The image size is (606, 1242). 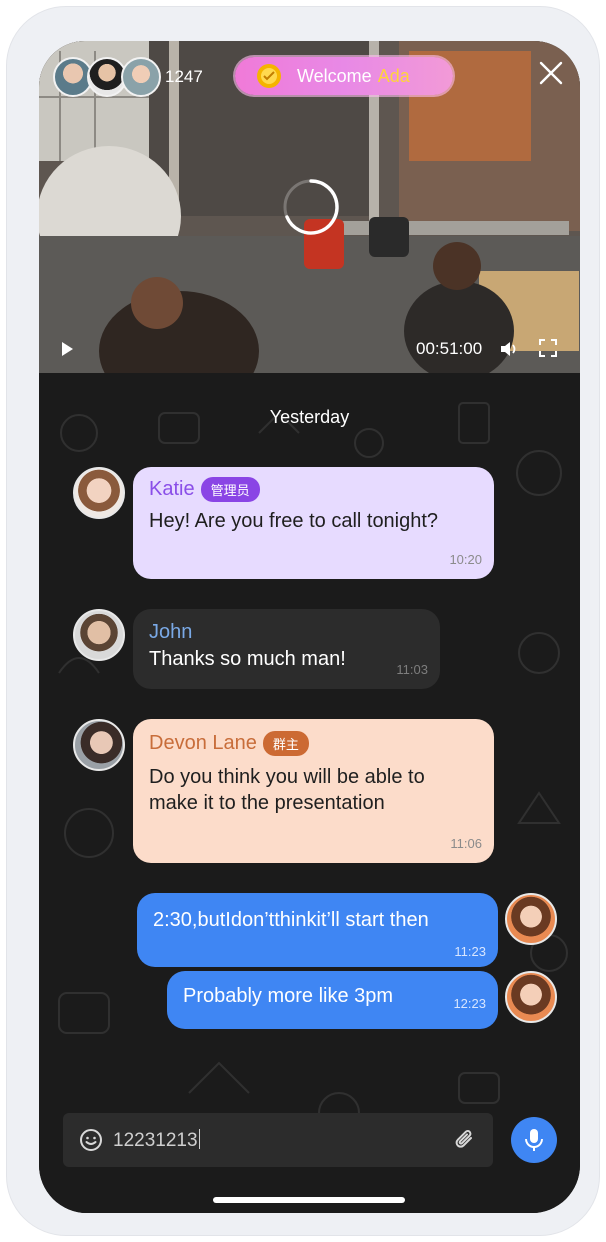 I want to click on microphone-button, so click(x=534, y=1140).